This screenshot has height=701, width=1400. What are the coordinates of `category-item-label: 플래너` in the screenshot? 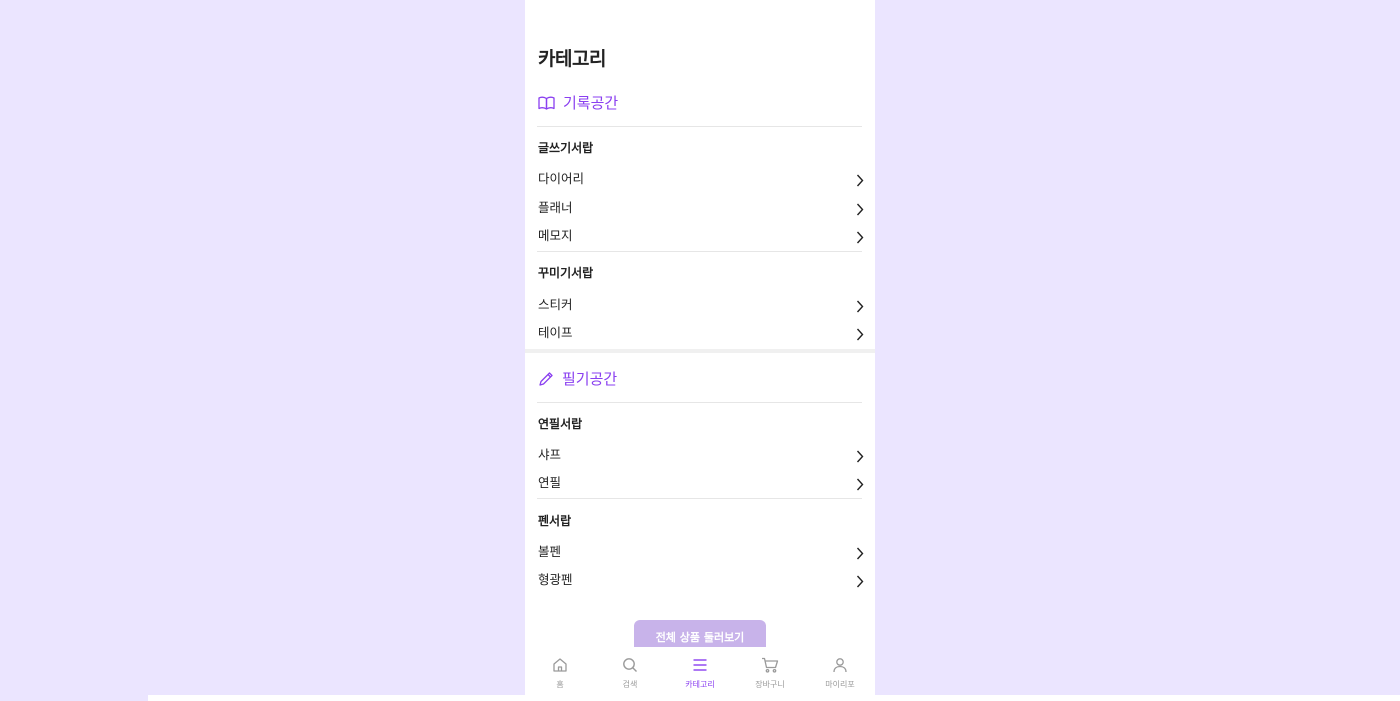 It's located at (555, 207).